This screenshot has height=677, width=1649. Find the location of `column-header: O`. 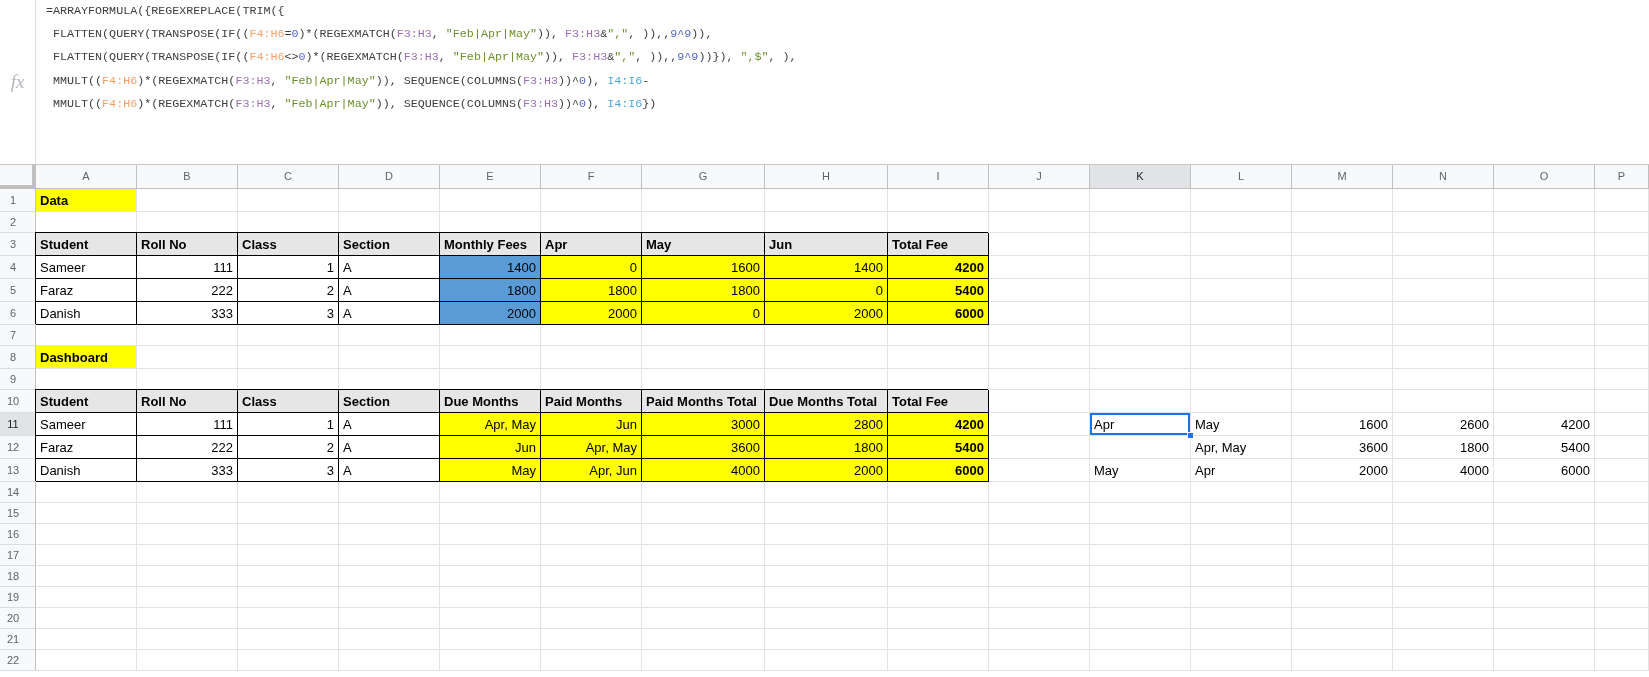

column-header: O is located at coordinates (1544, 177).